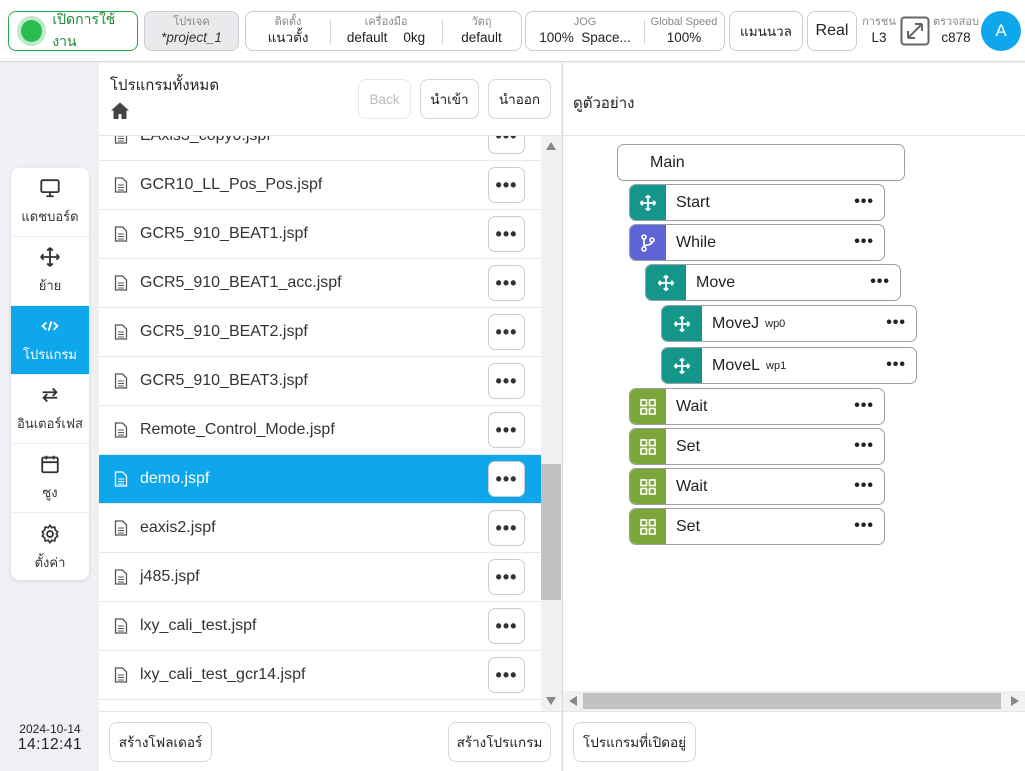 Image resolution: width=1025 pixels, height=771 pixels. I want to click on file-name: GCR5_910_BEAT1.jspf, so click(224, 233).